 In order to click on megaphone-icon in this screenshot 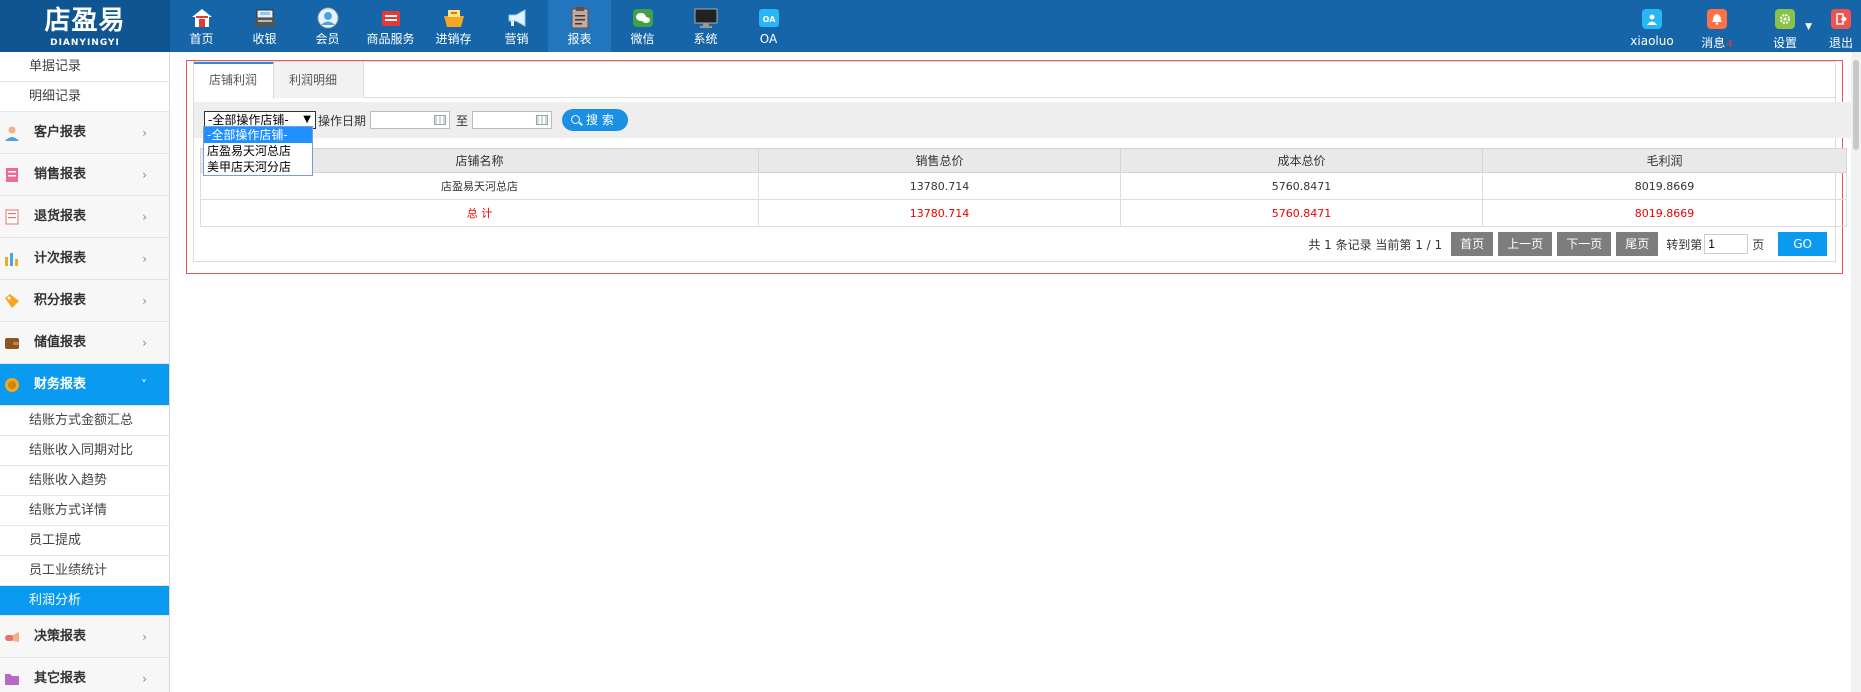, I will do `click(517, 18)`.